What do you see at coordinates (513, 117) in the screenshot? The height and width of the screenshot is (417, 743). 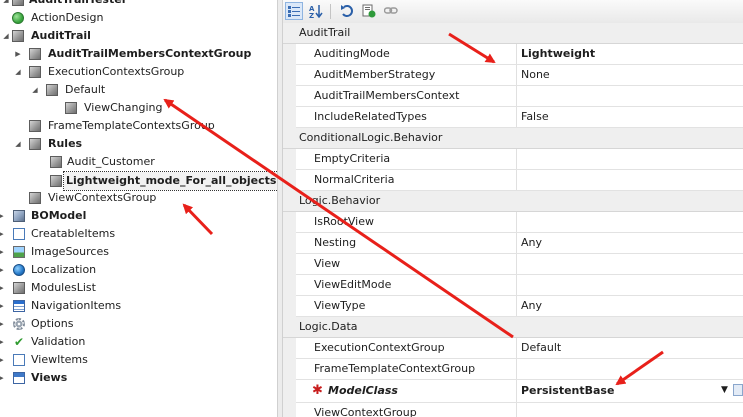 I see `property-row-includerelatedtypes: IncludeRelatedTypes False` at bounding box center [513, 117].